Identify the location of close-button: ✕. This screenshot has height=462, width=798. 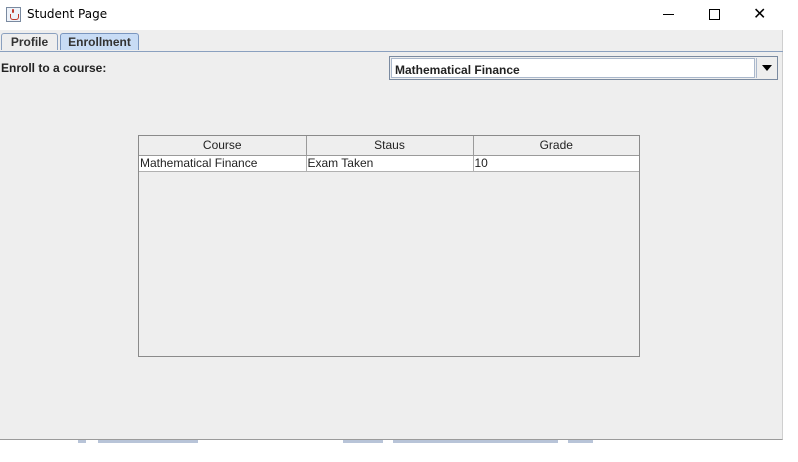
(760, 15).